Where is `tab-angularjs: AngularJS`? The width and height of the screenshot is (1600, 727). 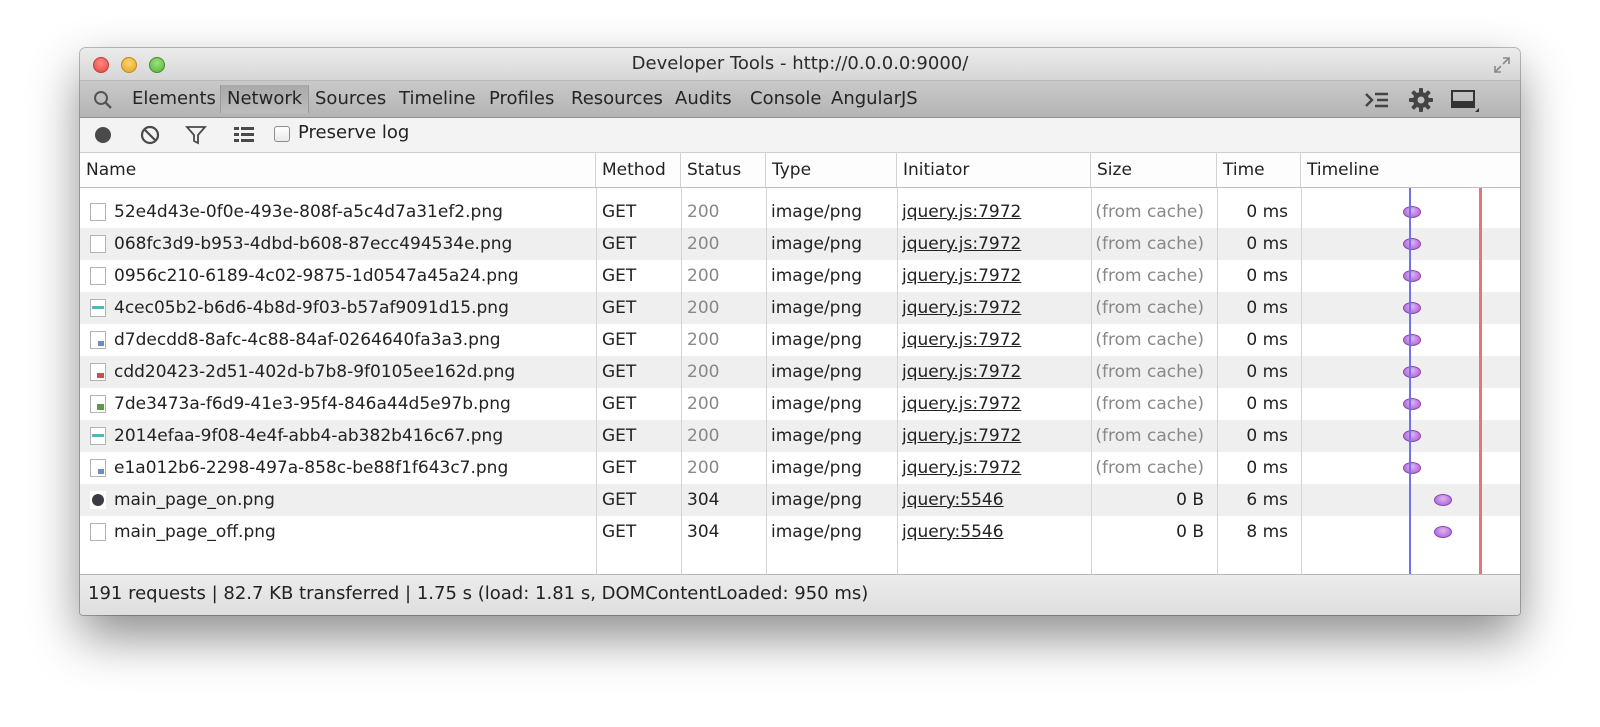
tab-angularjs: AngularJS is located at coordinates (874, 99).